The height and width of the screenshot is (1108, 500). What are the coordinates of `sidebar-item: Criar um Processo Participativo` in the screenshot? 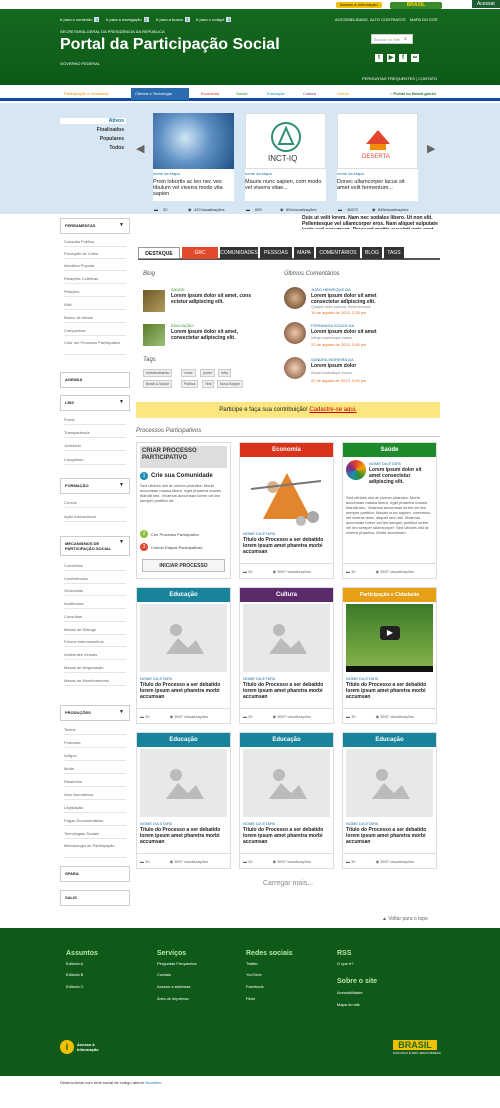 It's located at (95, 346).